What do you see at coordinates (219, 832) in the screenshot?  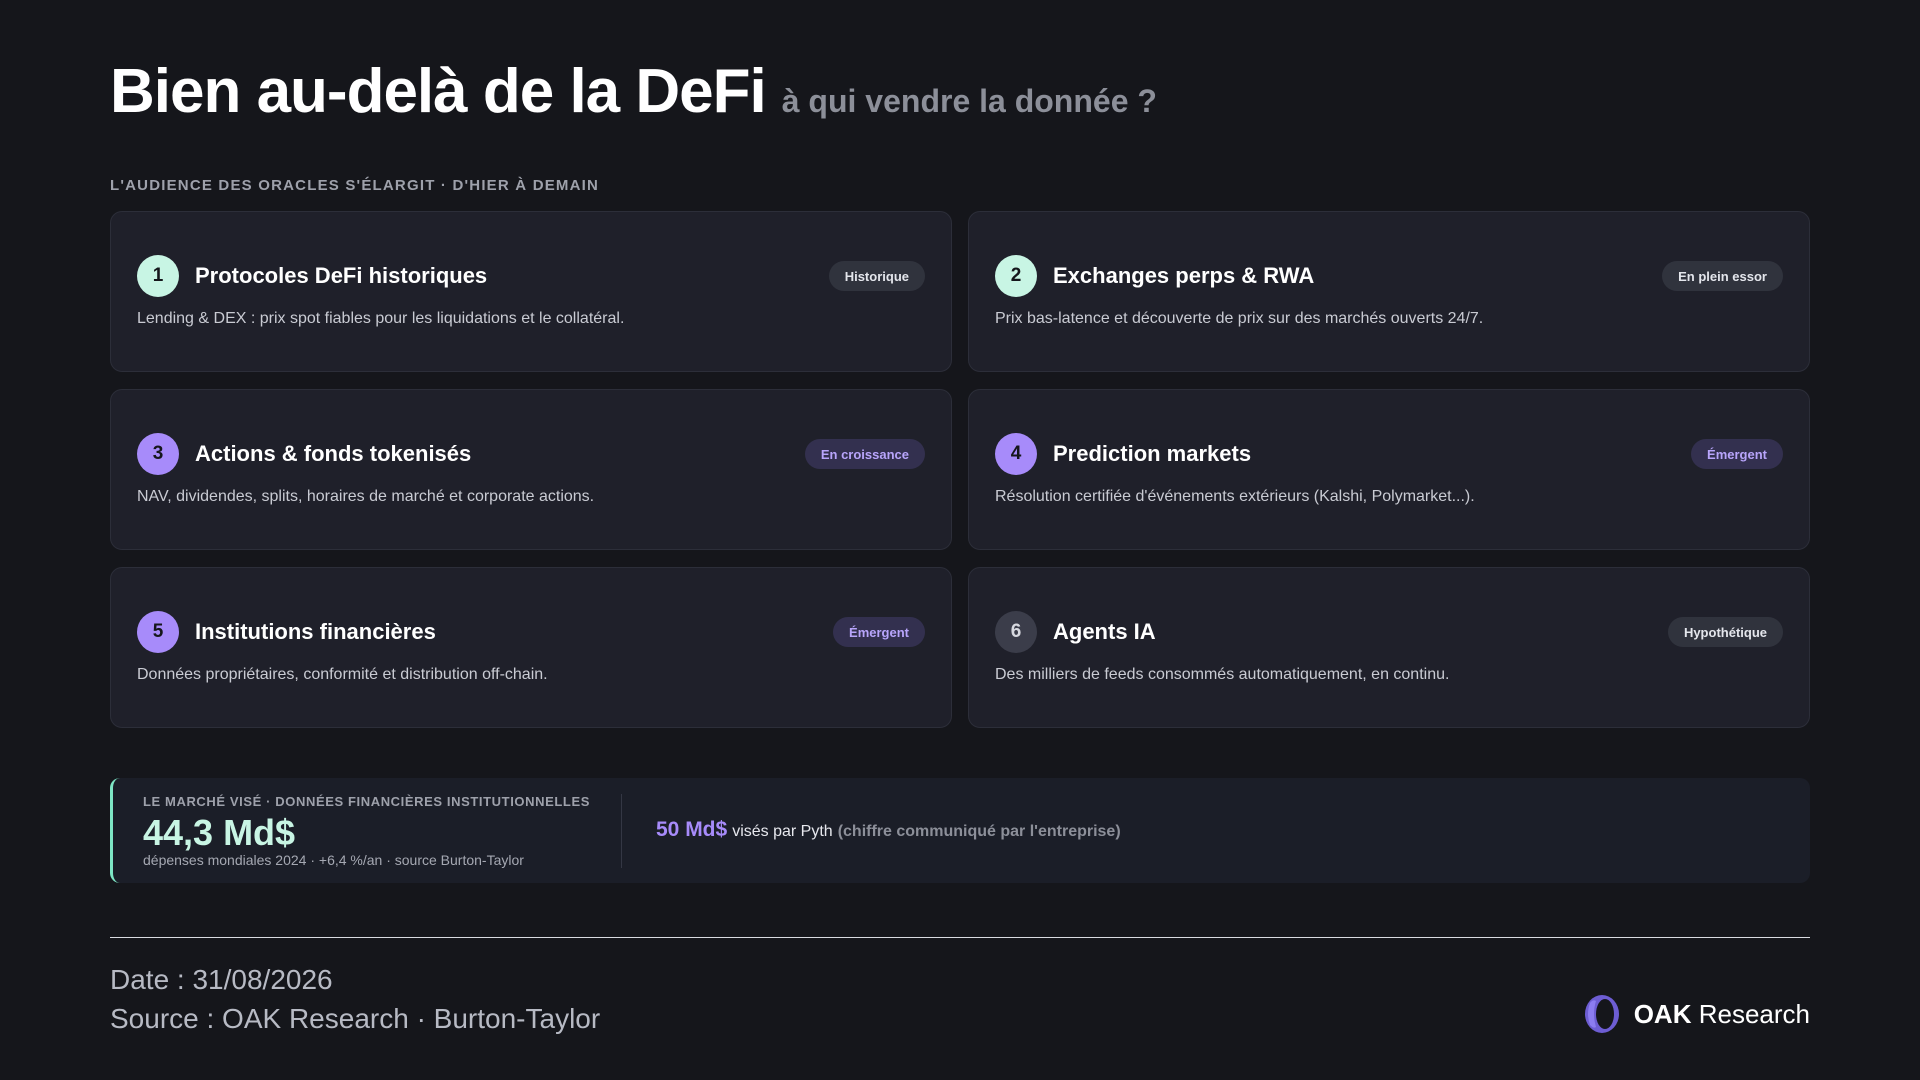 I see `market-value: 44,3 Md$` at bounding box center [219, 832].